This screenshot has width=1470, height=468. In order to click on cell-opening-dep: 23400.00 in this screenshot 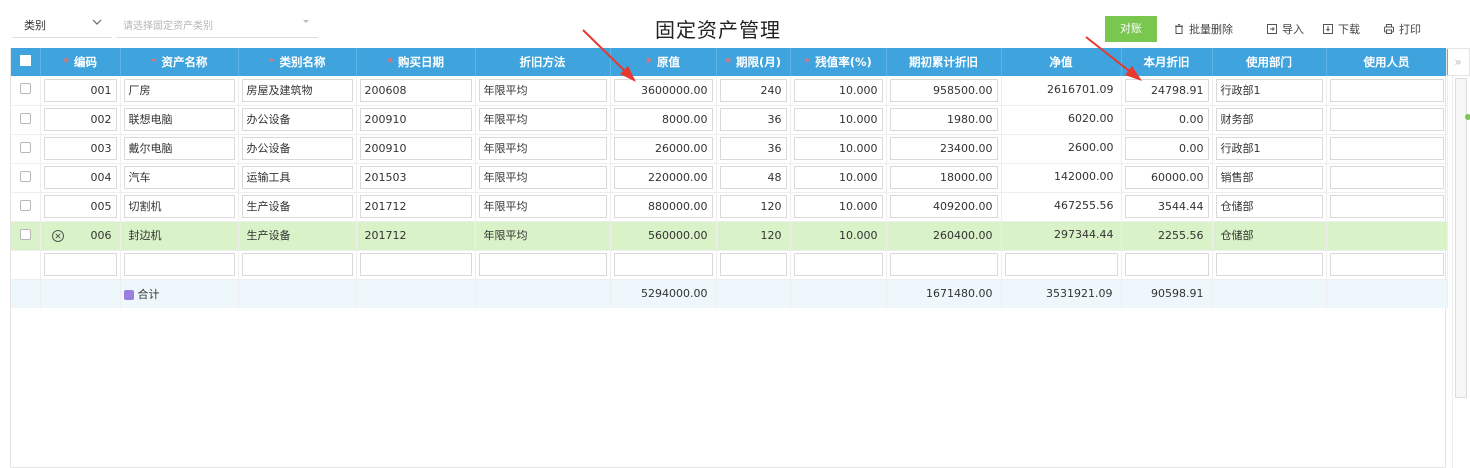, I will do `click(944, 149)`.